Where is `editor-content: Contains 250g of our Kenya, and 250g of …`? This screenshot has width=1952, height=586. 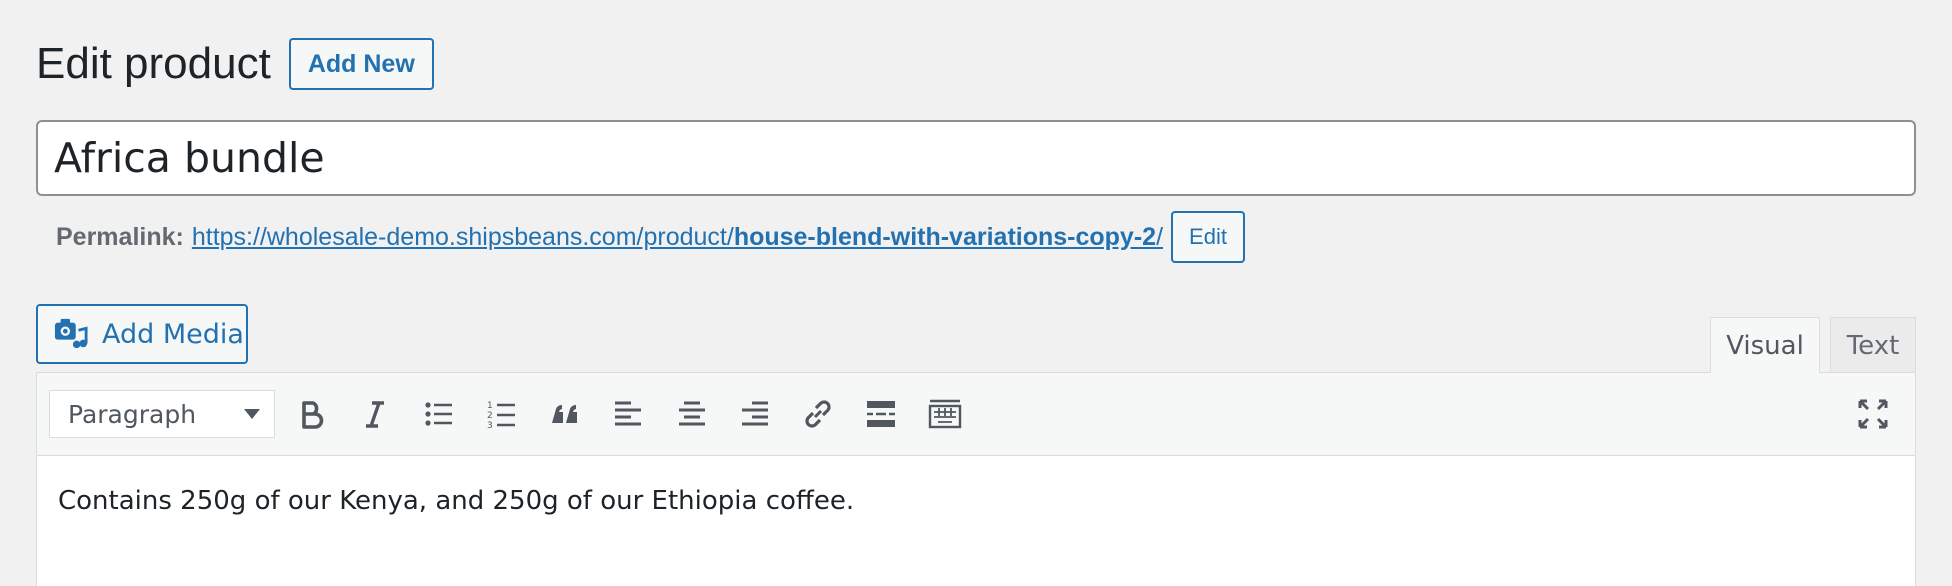 editor-content: Contains 250g of our Kenya, and 250g of … is located at coordinates (976, 501).